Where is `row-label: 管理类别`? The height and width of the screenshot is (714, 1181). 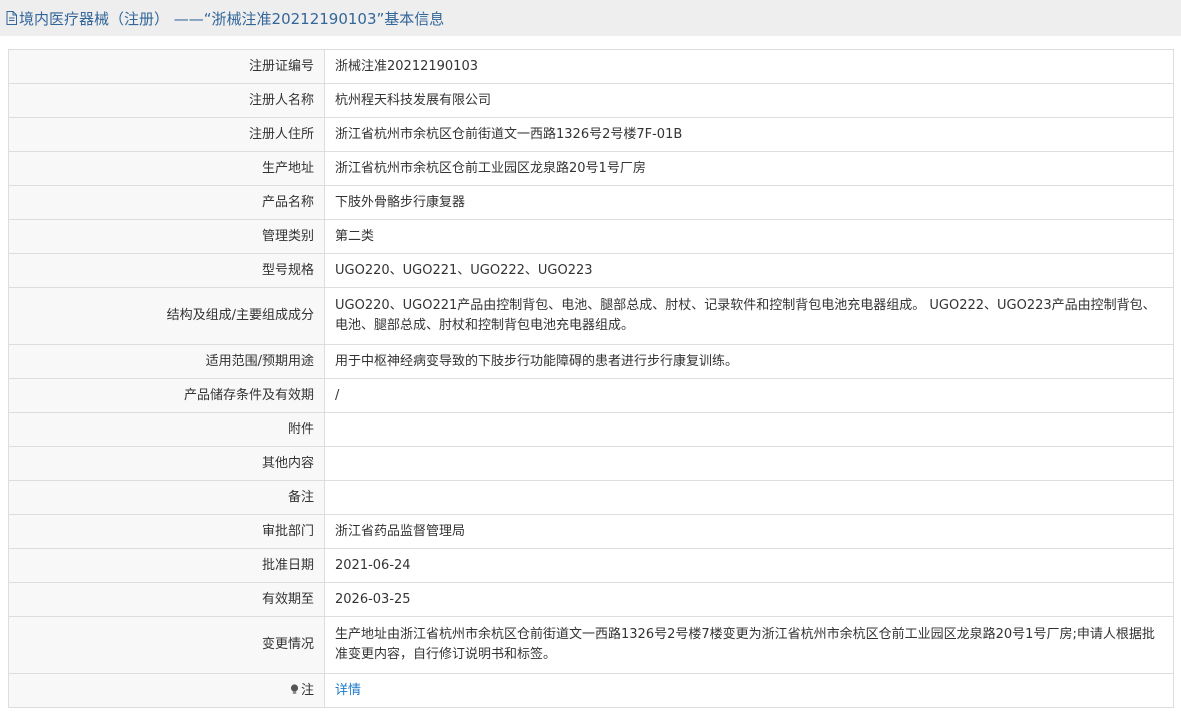 row-label: 管理类别 is located at coordinates (166, 236).